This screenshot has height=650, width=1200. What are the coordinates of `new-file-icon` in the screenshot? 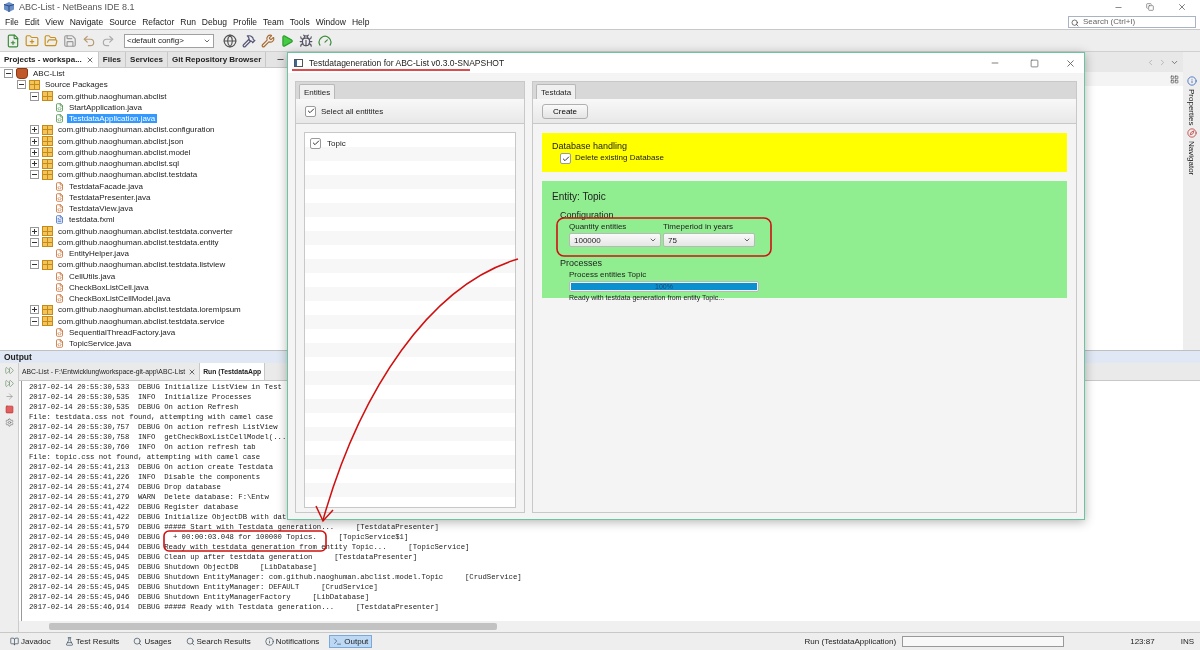 It's located at (13, 40).